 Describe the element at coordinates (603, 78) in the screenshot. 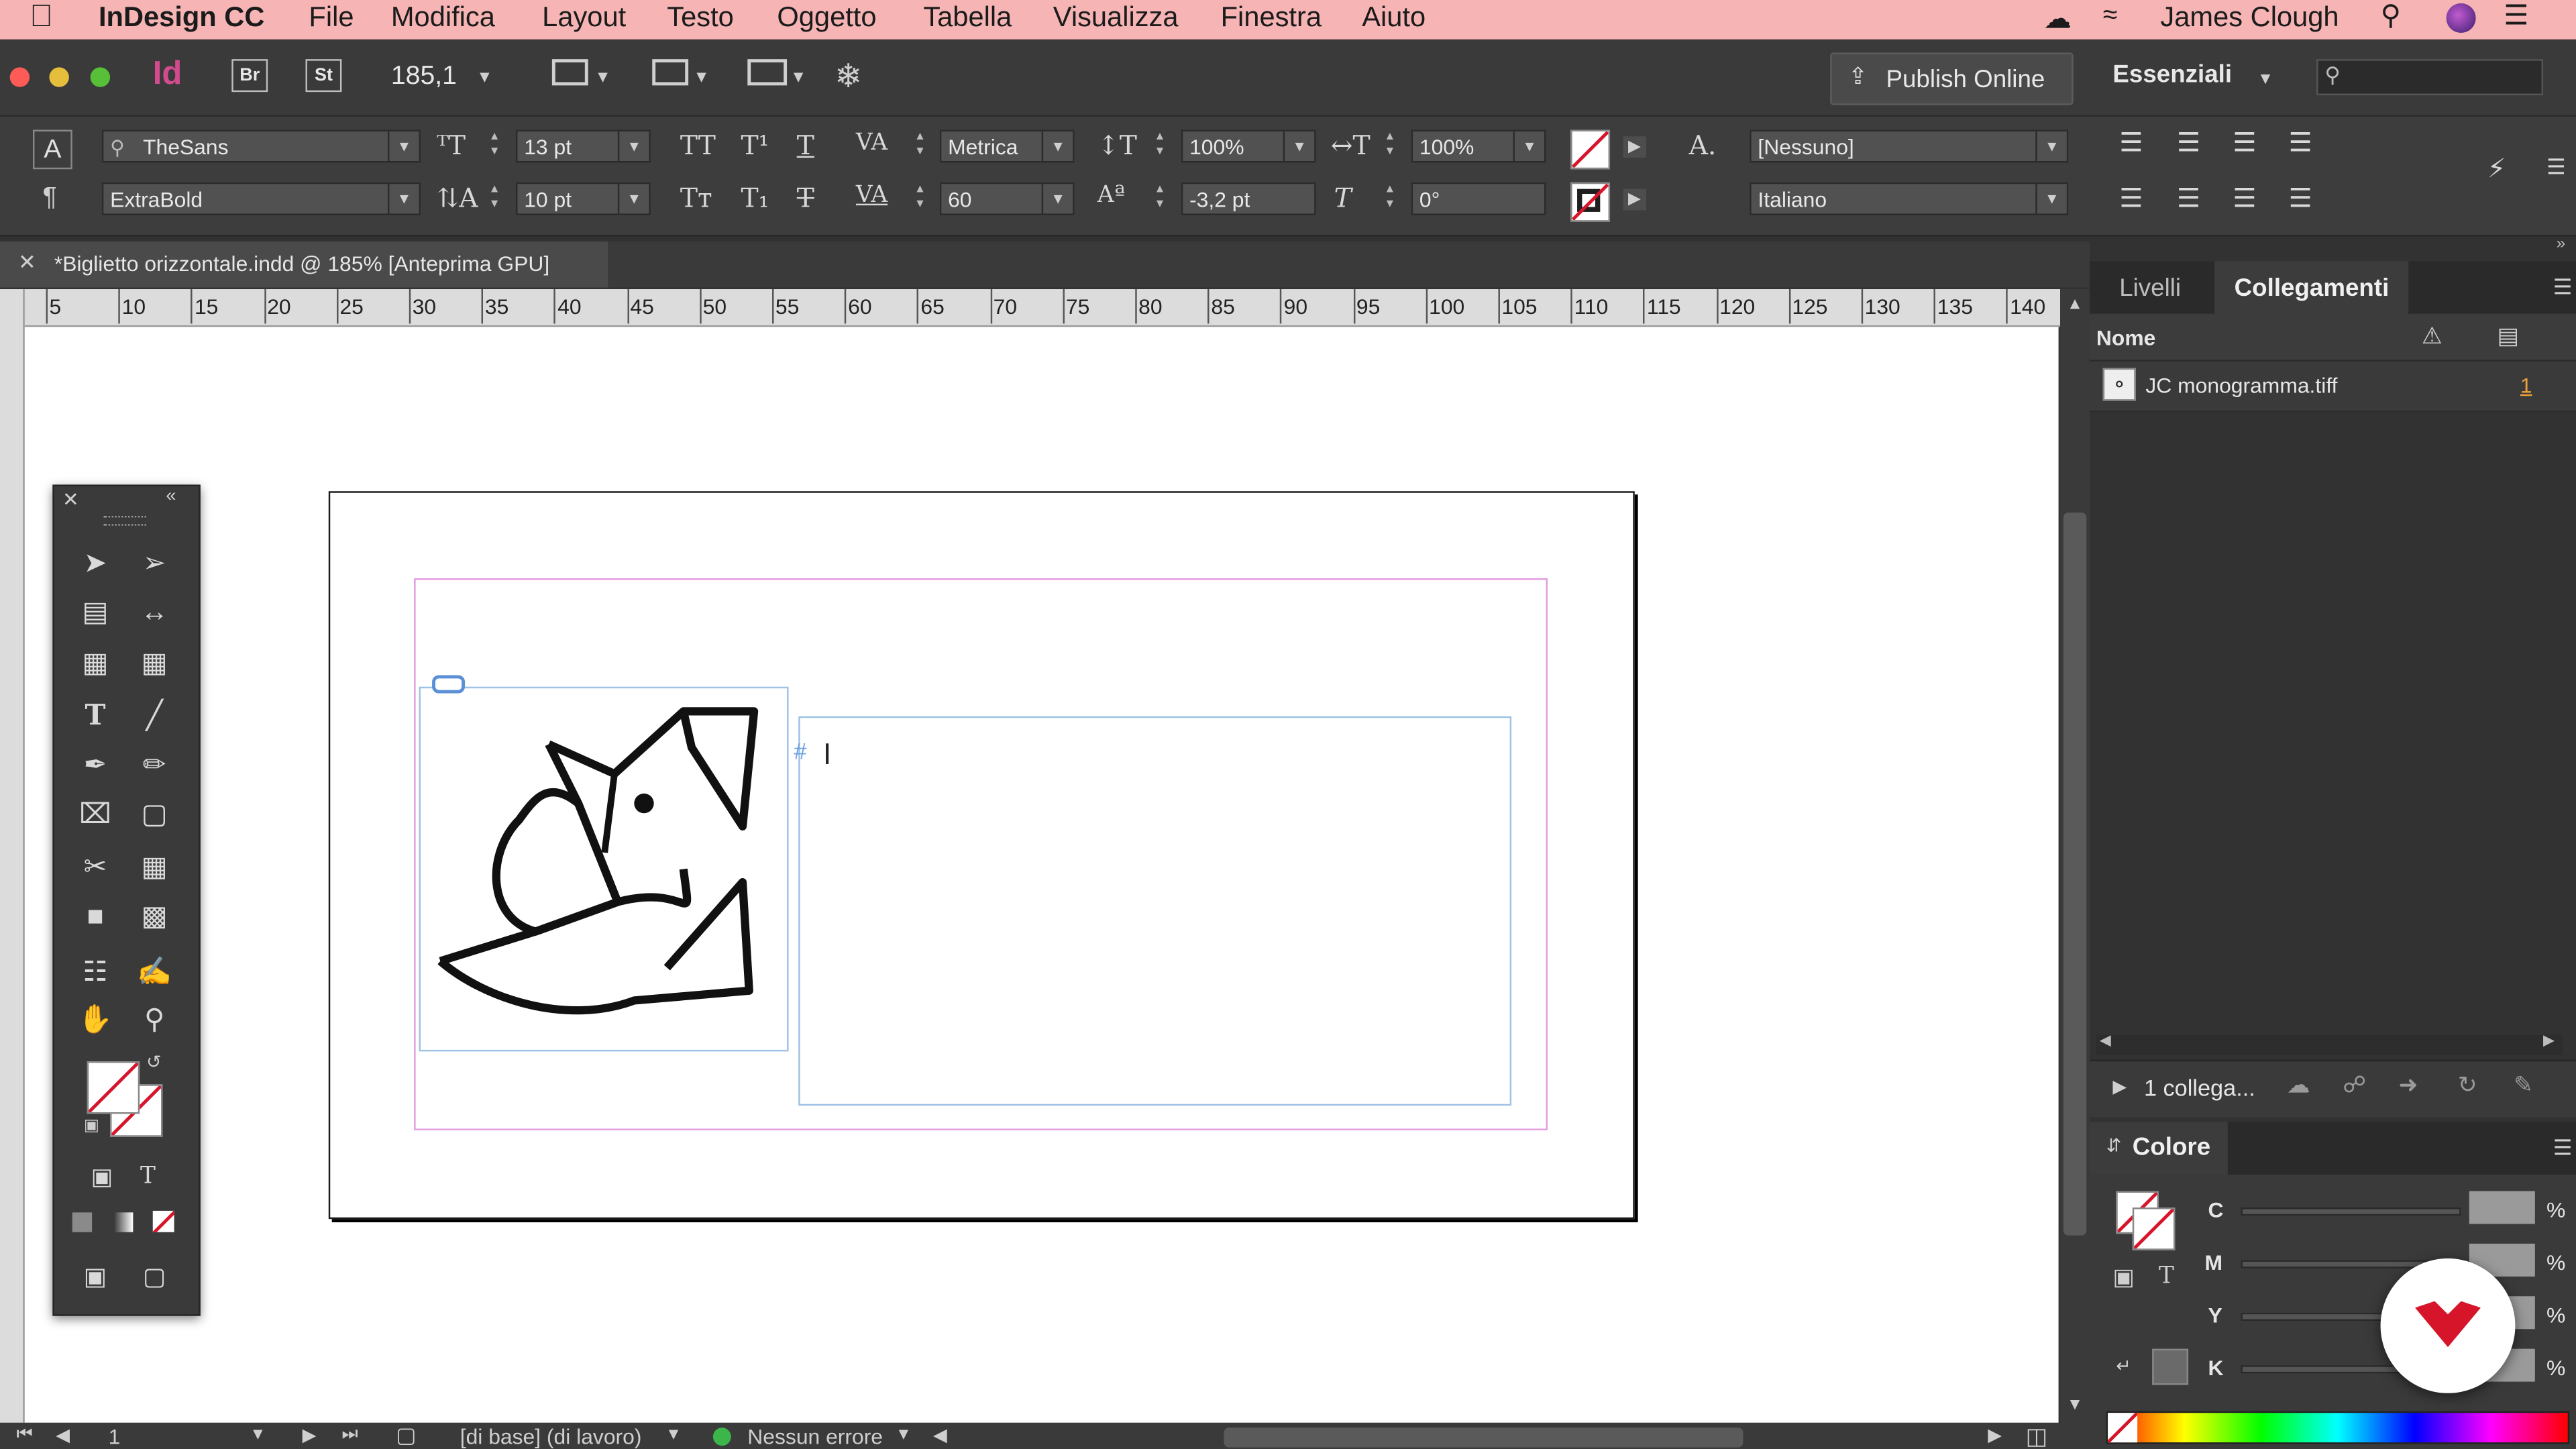

I see `view-options-dropdown-icon: ▼` at that location.